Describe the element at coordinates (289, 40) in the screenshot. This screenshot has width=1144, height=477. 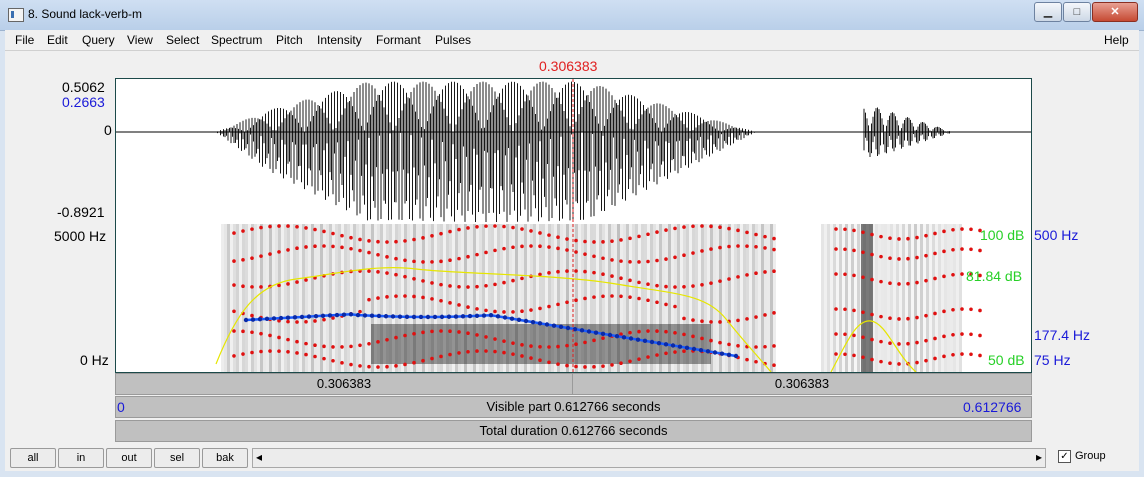
I see `menu-pitch: Pitch` at that location.